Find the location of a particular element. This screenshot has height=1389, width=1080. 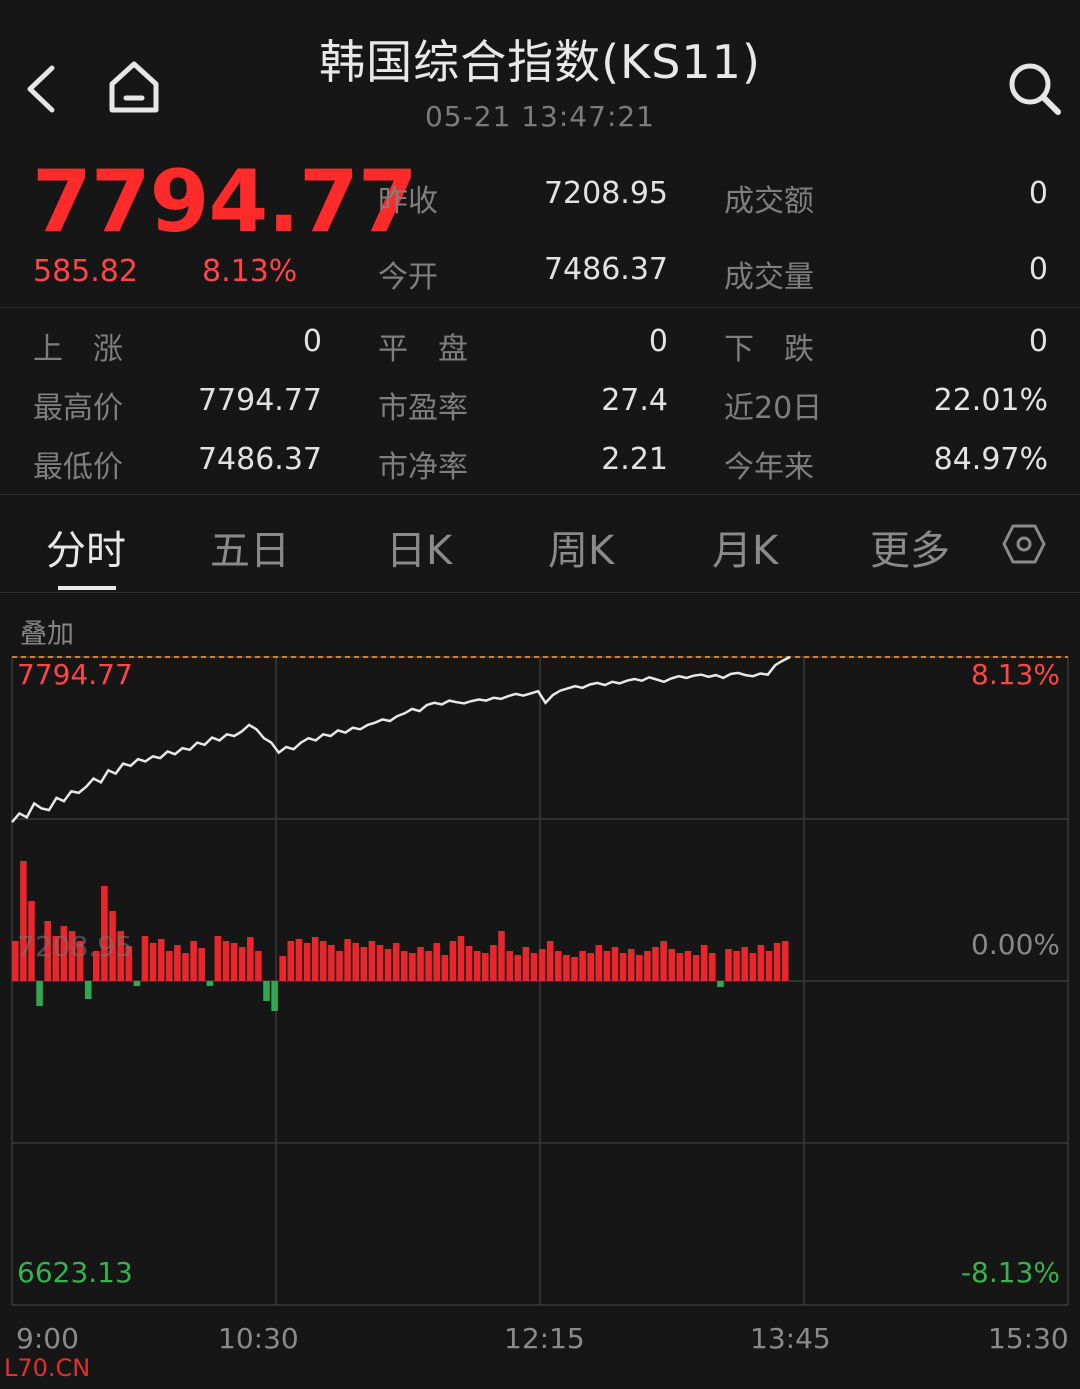

unchanged-value: 0 is located at coordinates (658, 341).